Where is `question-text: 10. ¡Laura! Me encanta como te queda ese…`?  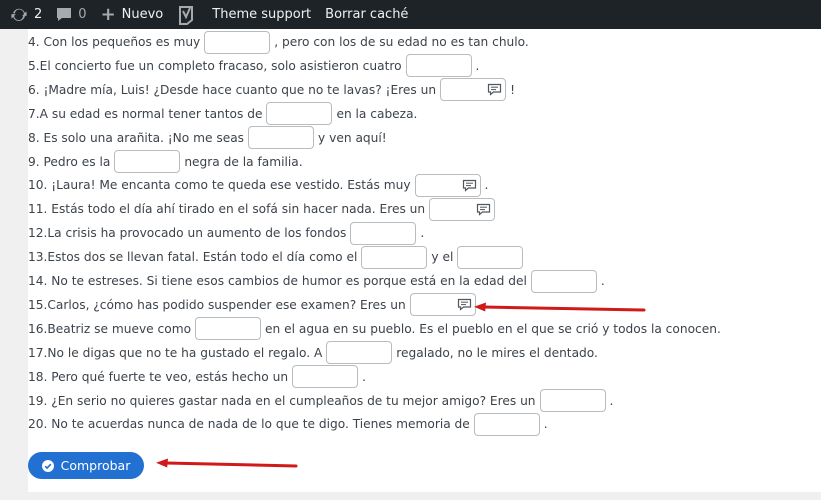 question-text: 10. ¡Laura! Me encanta como te queda ese… is located at coordinates (219, 185).